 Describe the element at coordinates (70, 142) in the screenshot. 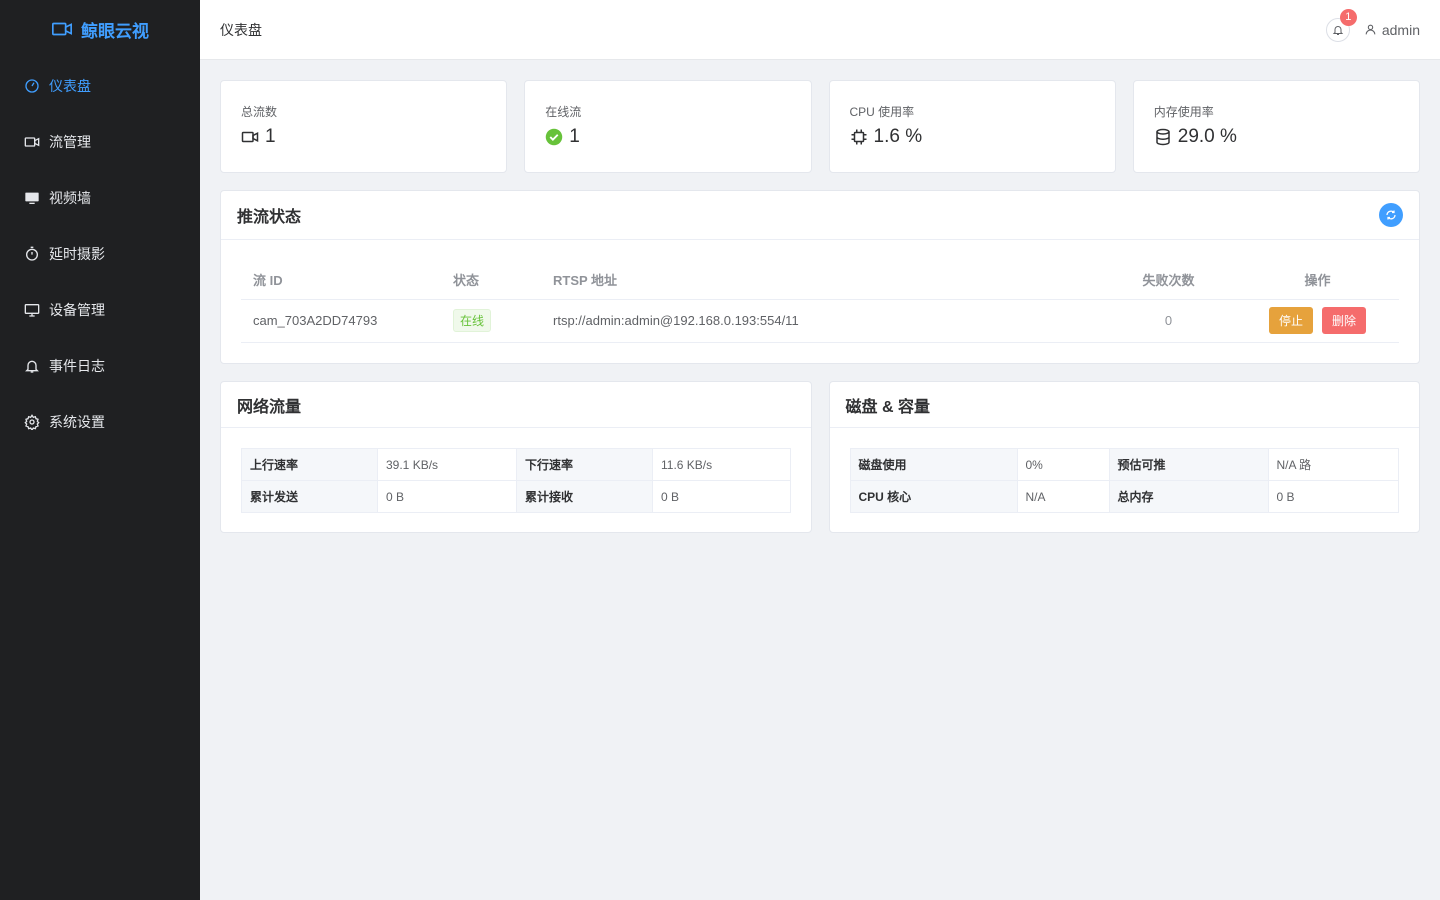

I see `sidebar-item-label: 流管理` at that location.